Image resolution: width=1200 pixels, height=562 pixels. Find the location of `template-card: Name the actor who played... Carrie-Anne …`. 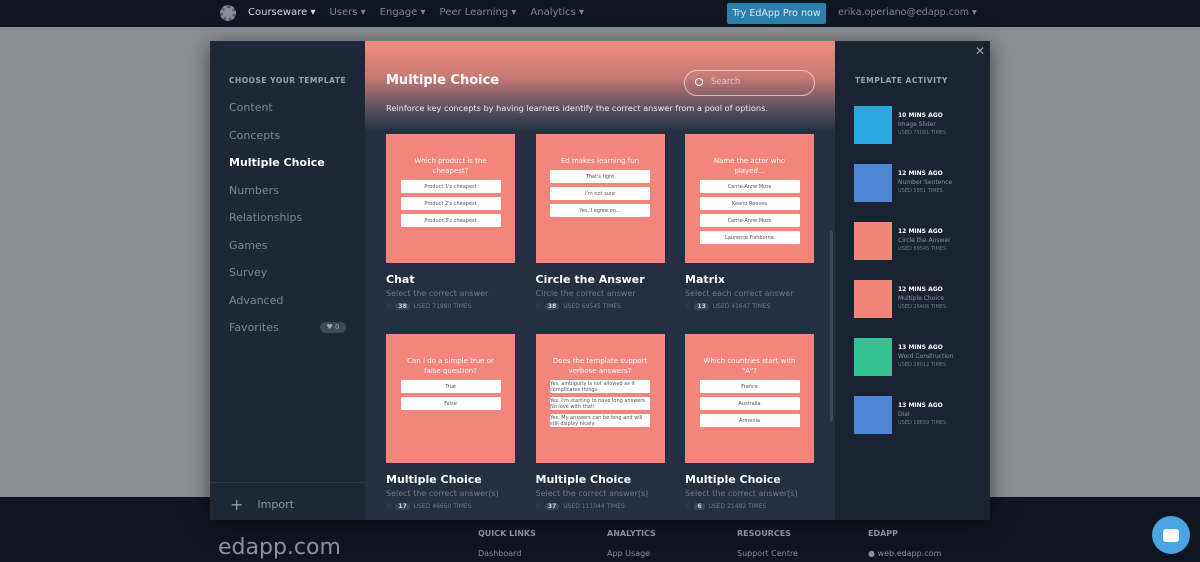

template-card: Name the actor who played... Carrie-Anne … is located at coordinates (749, 222).